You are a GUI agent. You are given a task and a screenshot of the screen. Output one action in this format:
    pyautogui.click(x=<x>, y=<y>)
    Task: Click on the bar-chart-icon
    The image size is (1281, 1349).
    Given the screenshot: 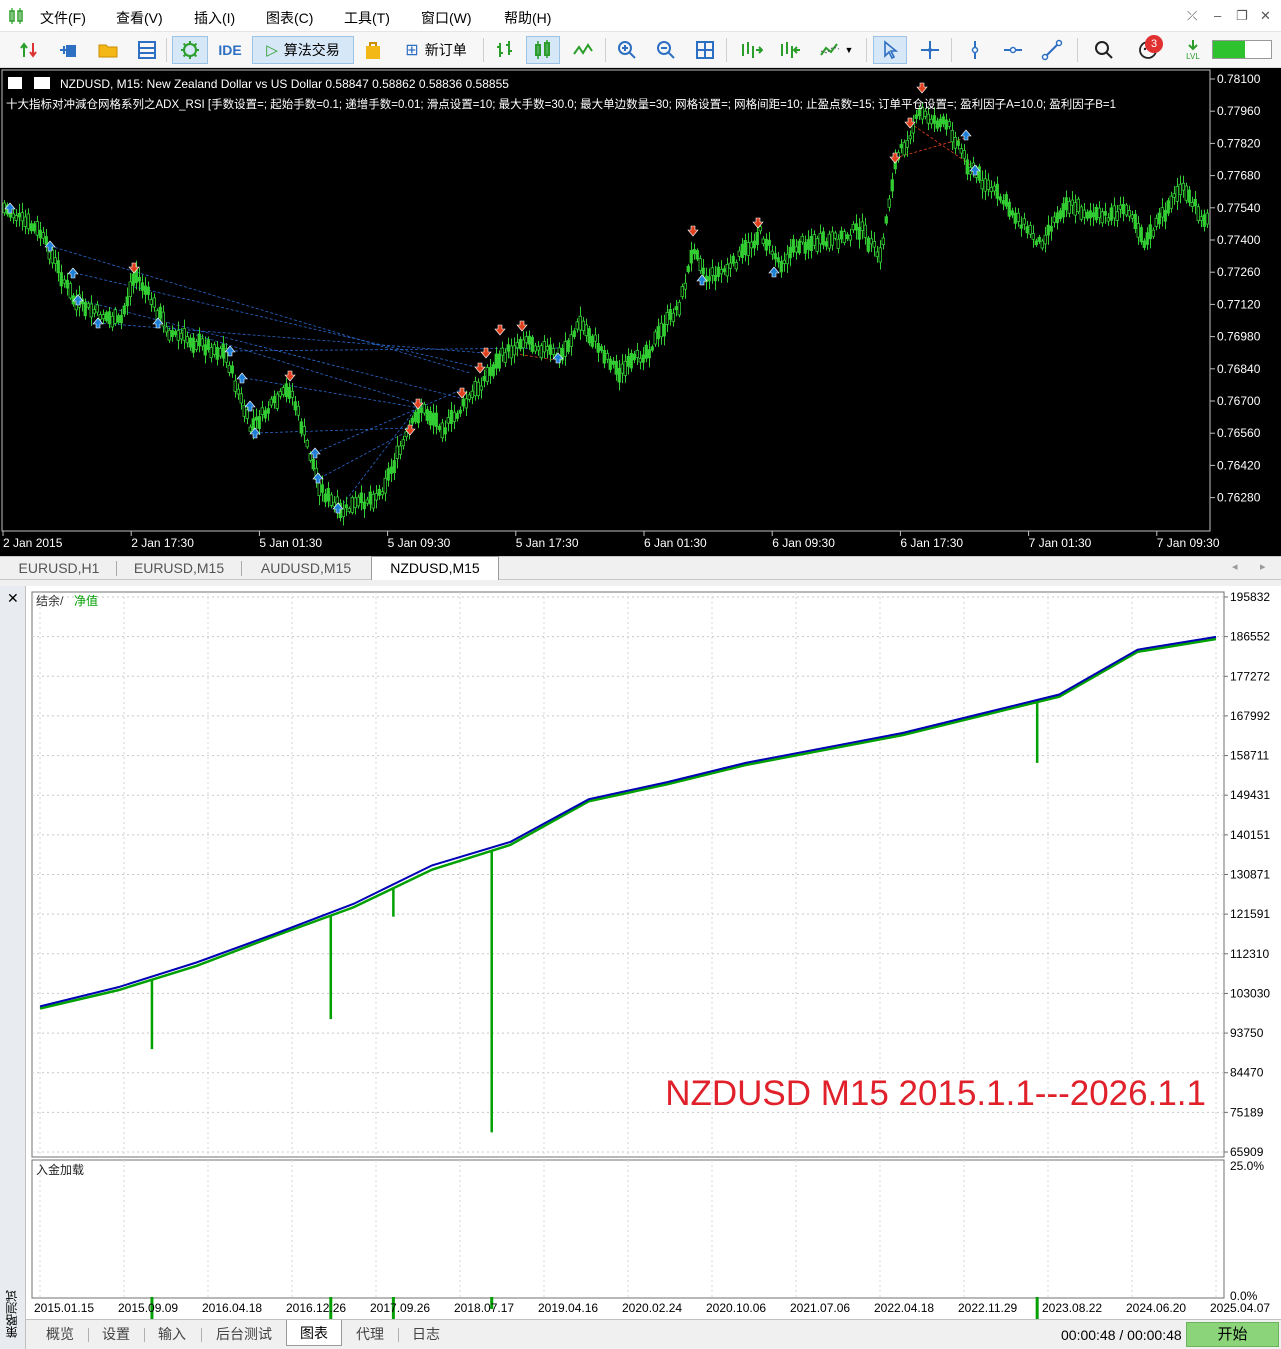 What is the action you would take?
    pyautogui.click(x=505, y=50)
    